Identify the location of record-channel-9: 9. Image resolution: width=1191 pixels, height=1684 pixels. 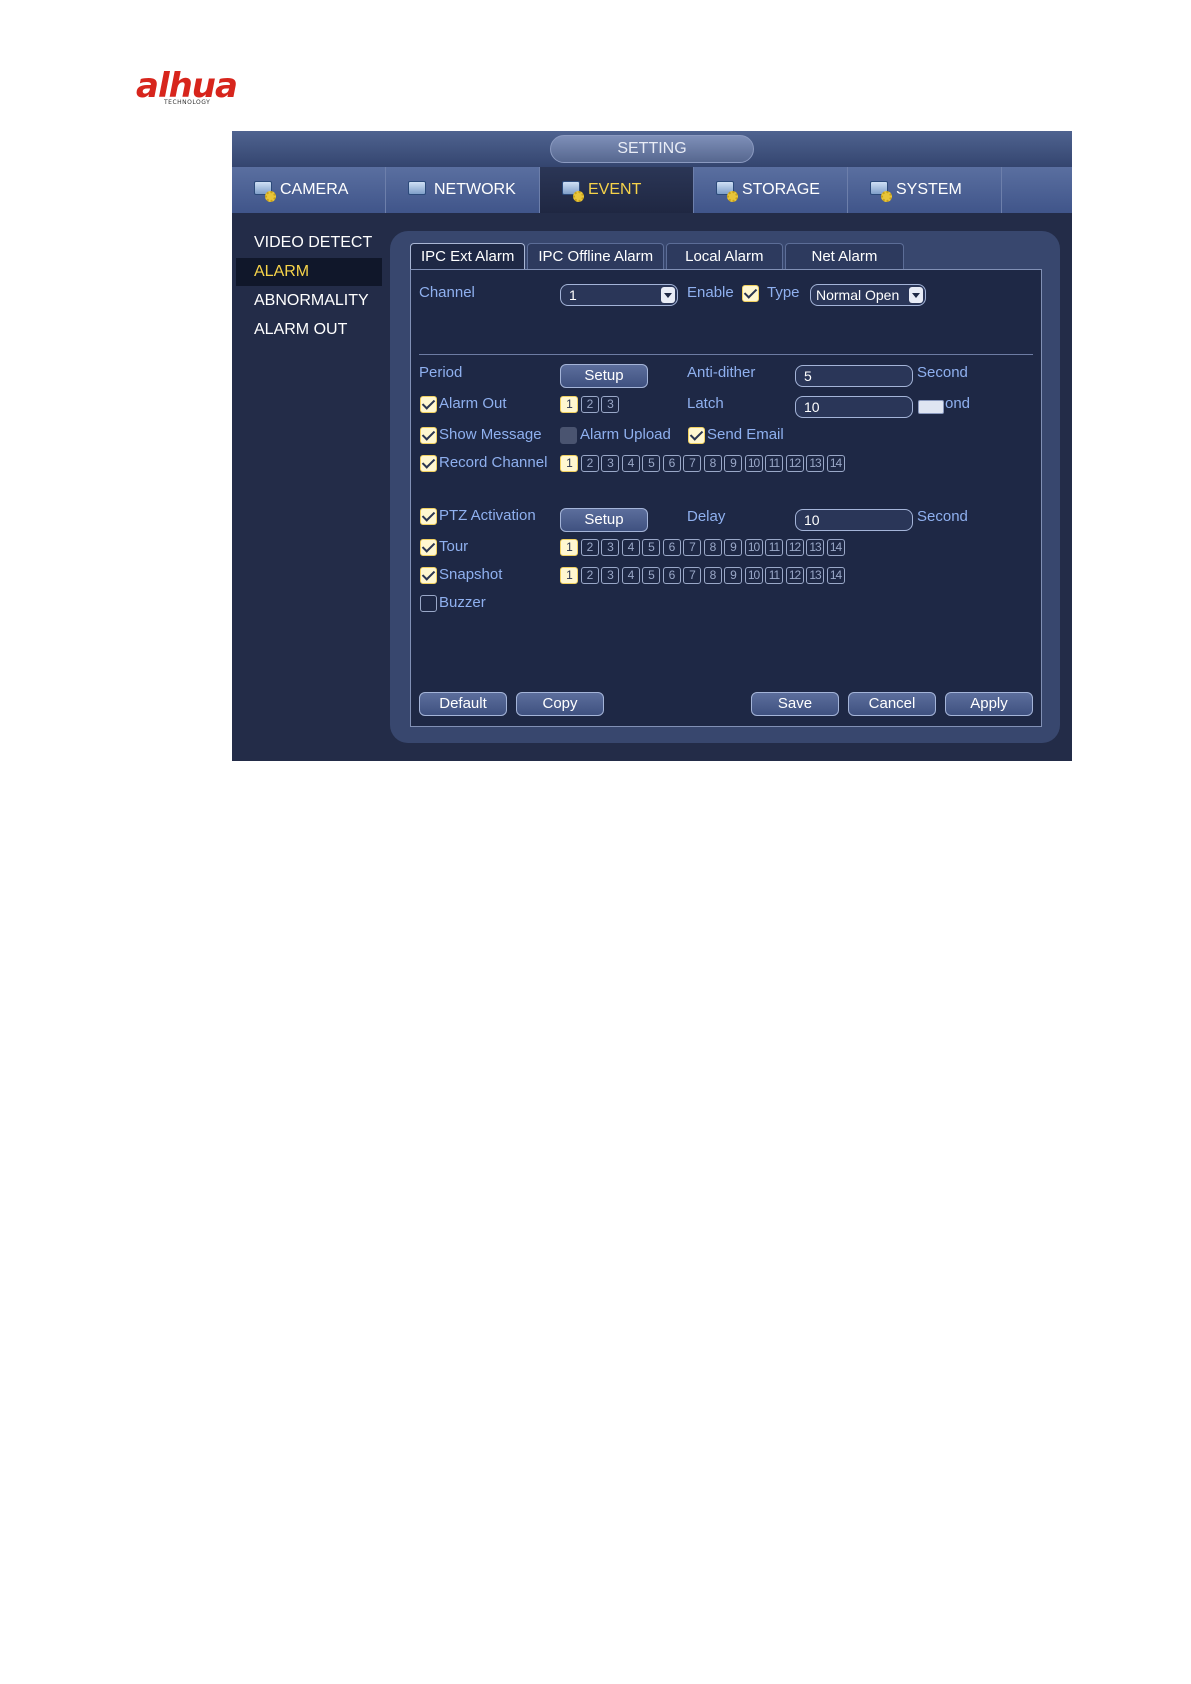
(733, 463).